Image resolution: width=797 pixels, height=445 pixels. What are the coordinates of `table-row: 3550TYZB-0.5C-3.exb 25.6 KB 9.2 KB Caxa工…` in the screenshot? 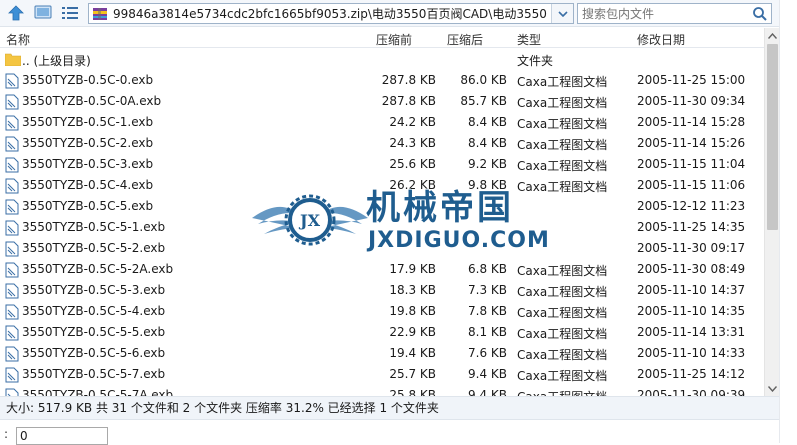 It's located at (382, 164).